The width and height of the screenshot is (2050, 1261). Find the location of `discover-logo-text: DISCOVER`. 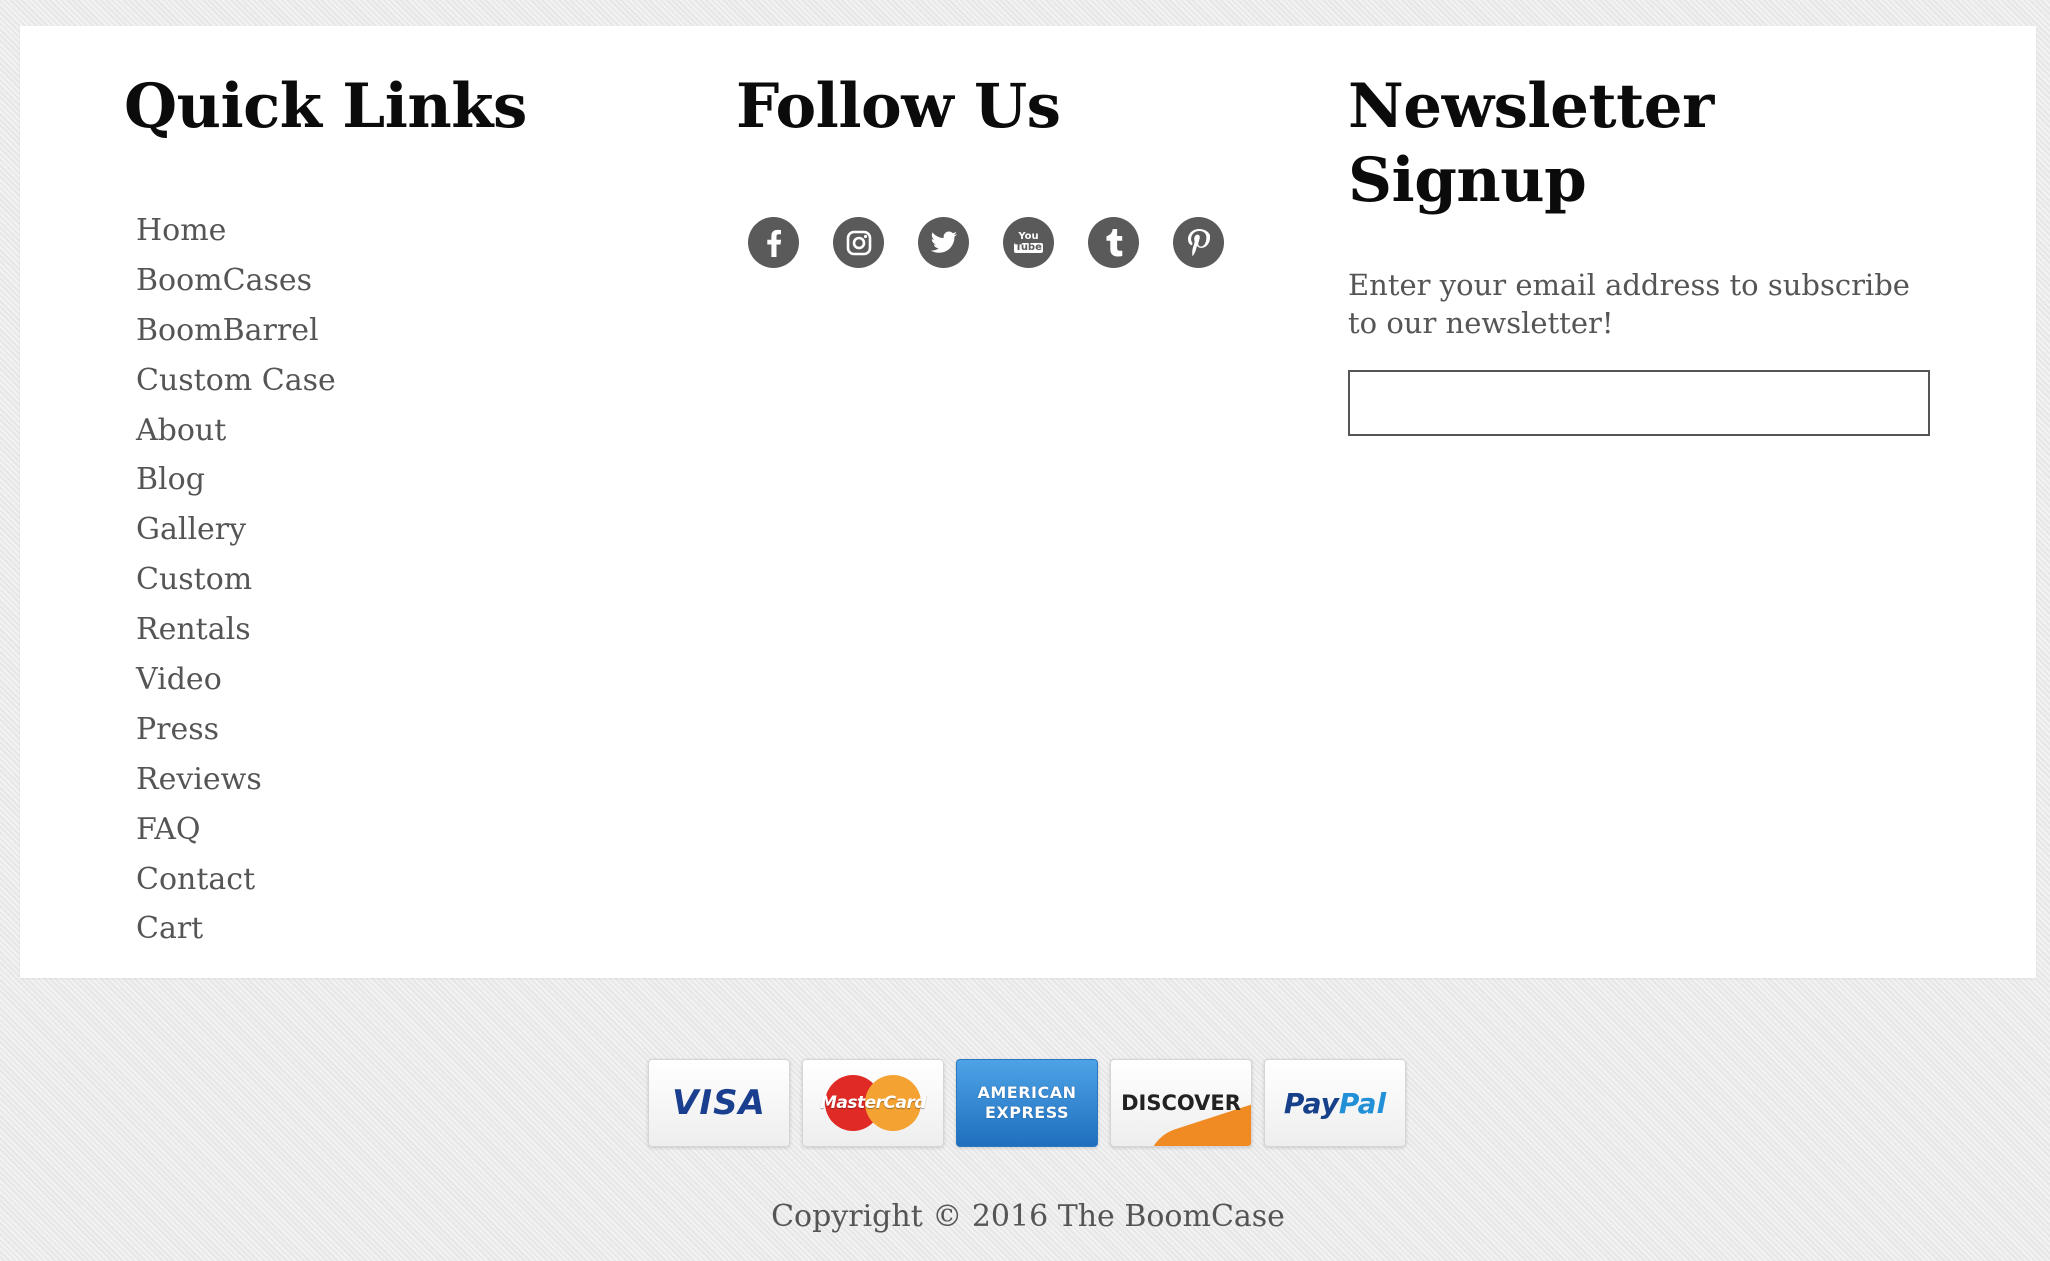

discover-logo-text: DISCOVER is located at coordinates (1181, 1103).